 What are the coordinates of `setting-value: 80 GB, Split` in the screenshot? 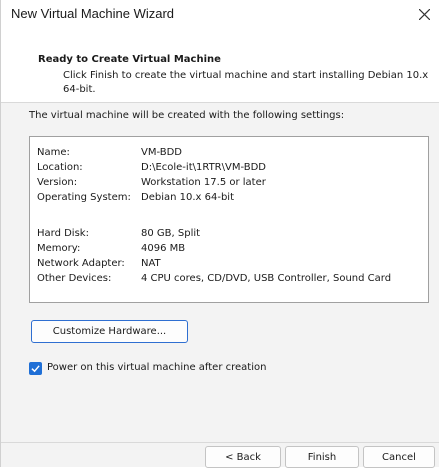 It's located at (171, 233).